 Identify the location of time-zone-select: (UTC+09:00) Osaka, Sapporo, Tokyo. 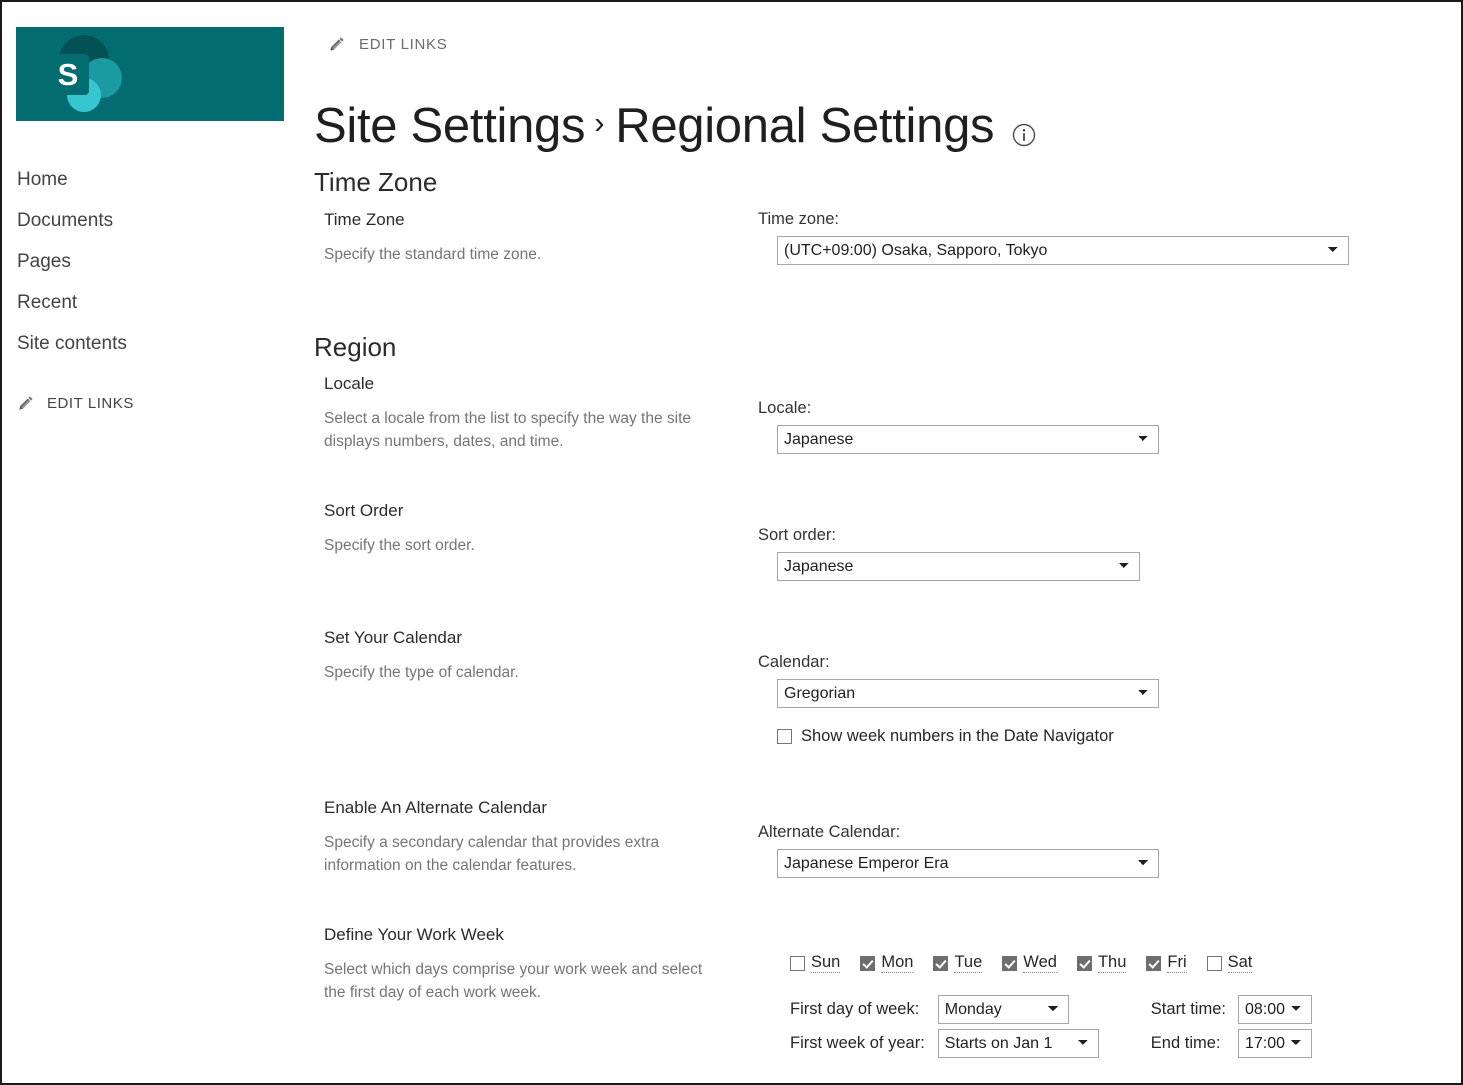
(1063, 250).